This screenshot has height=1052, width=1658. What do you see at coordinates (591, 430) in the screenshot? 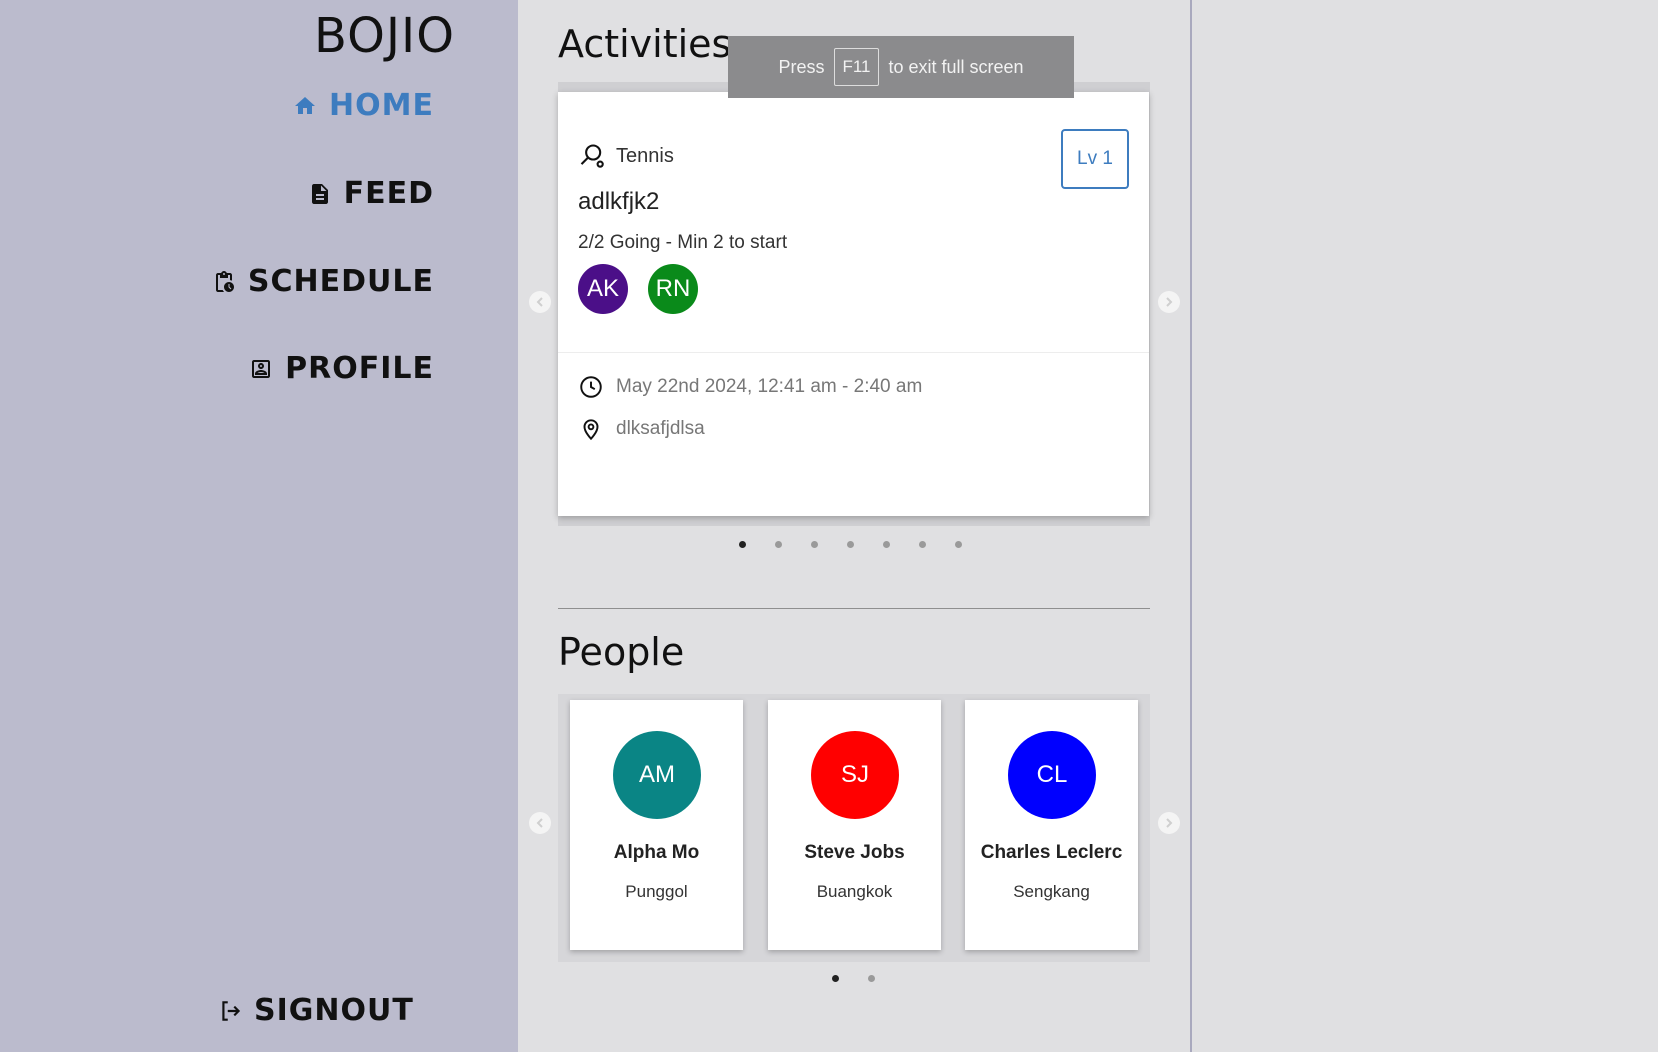
I see `location-pin-icon` at bounding box center [591, 430].